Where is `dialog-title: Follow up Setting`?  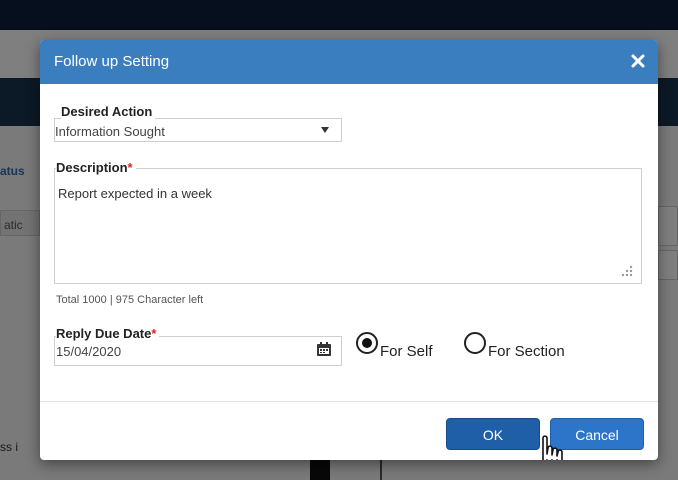 dialog-title: Follow up Setting is located at coordinates (112, 61).